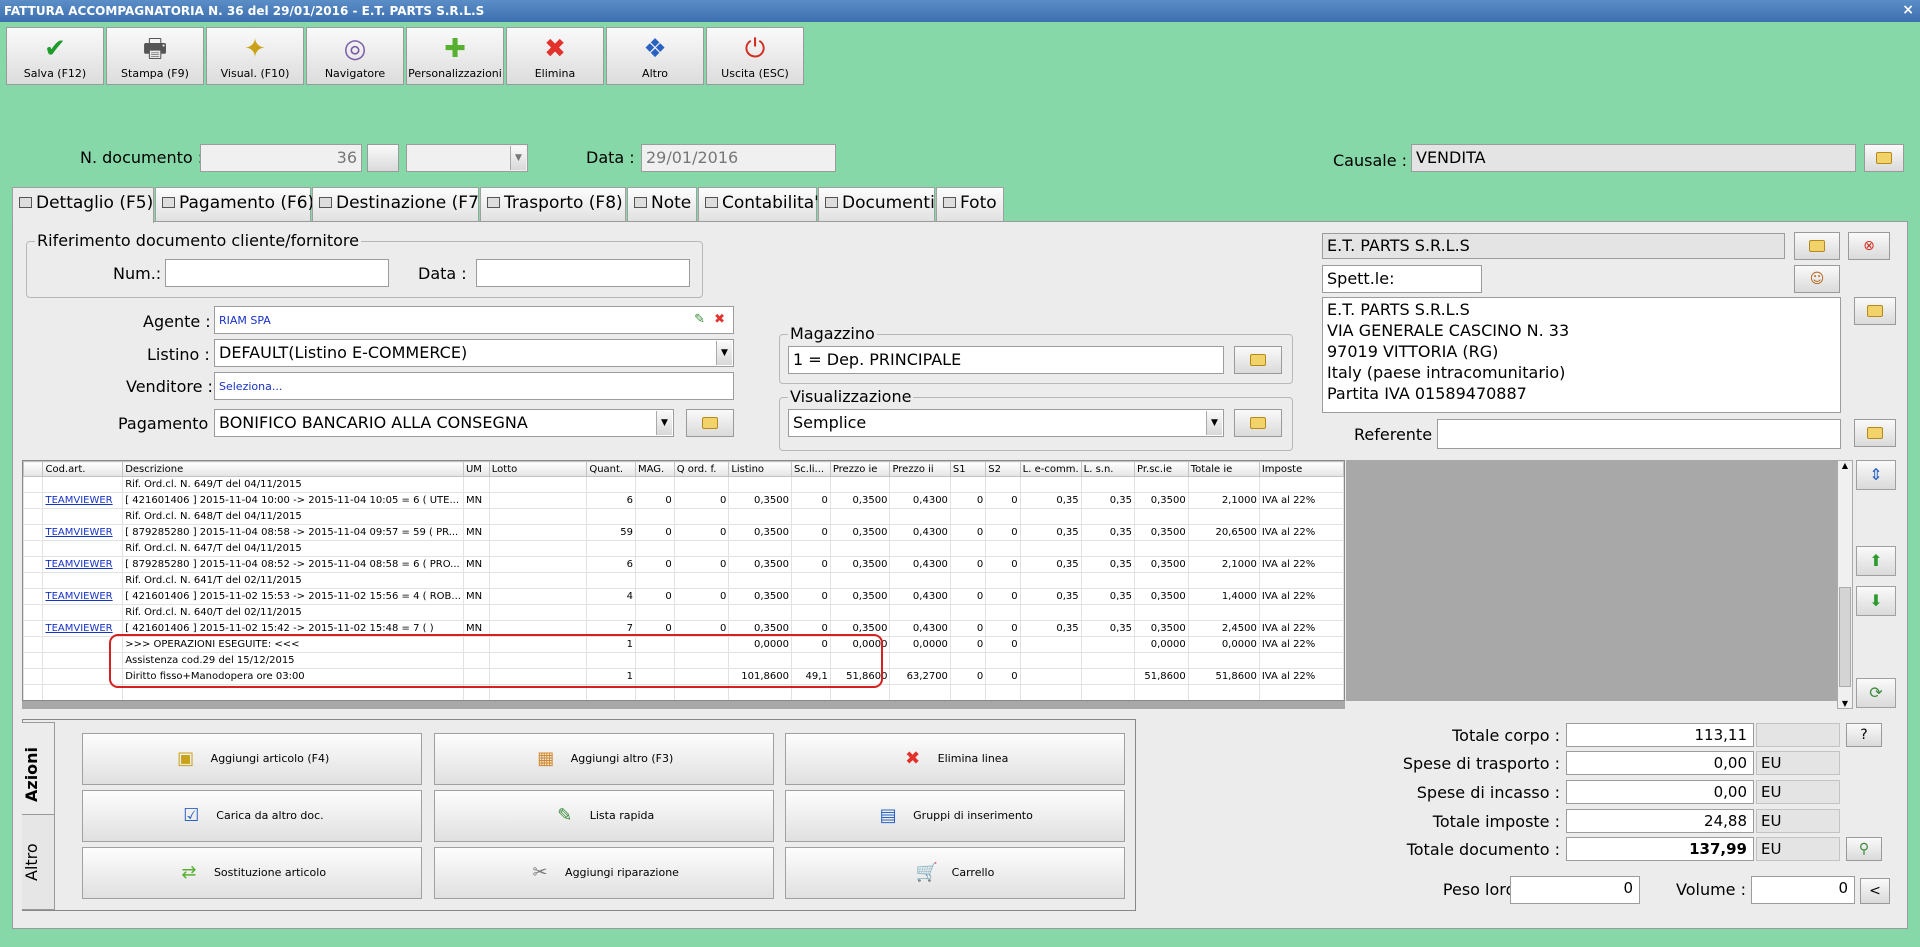 This screenshot has height=947, width=1920. Describe the element at coordinates (252, 759) in the screenshot. I see `add-article-button: ▣ Aggiungi articolo (F4)` at that location.